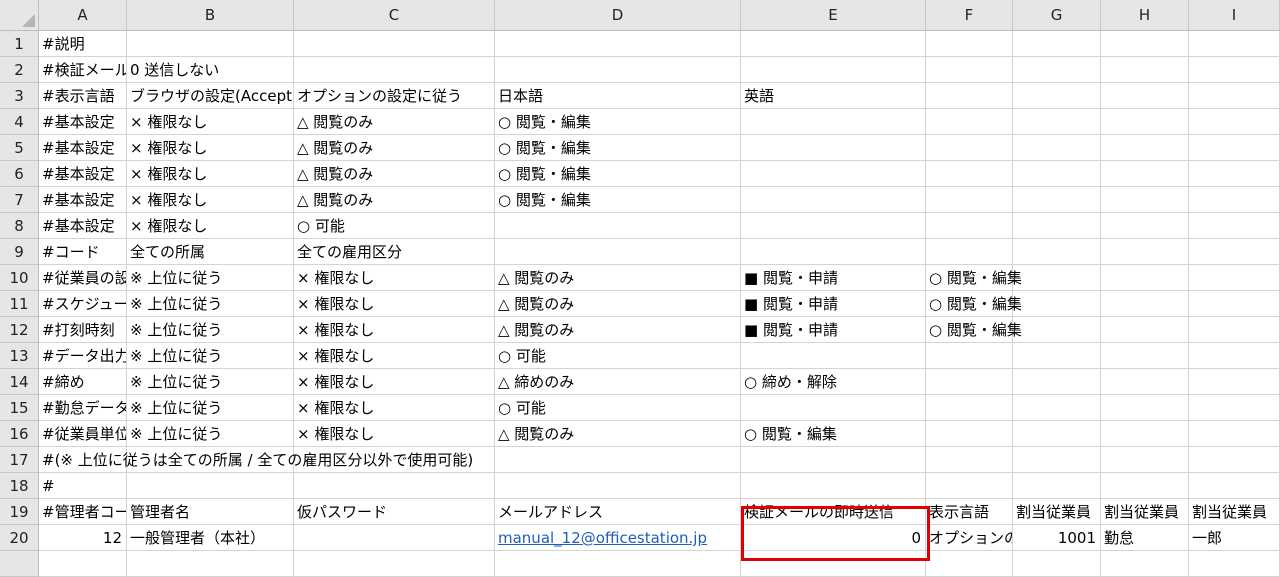 Image resolution: width=1280 pixels, height=577 pixels. What do you see at coordinates (1234, 15) in the screenshot?
I see `column-header-i: I` at bounding box center [1234, 15].